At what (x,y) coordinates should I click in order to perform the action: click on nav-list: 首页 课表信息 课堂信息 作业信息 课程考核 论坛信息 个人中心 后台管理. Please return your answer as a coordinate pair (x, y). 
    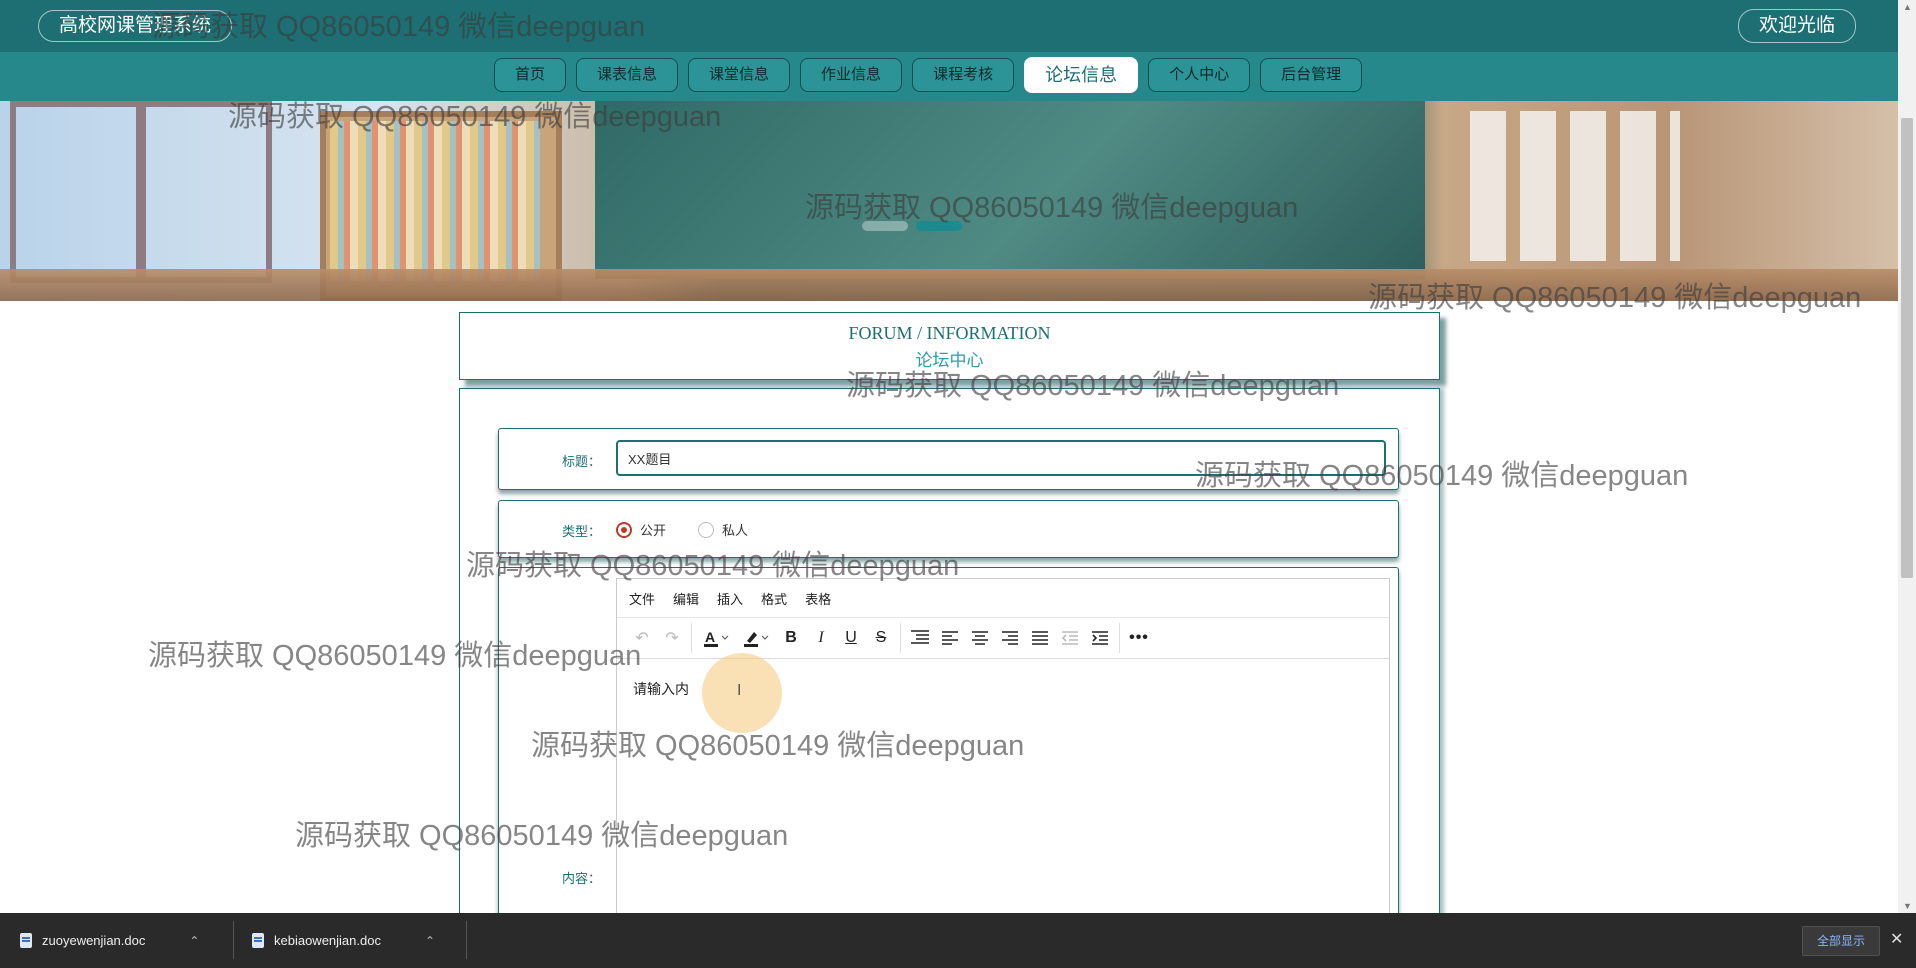
    Looking at the image, I should click on (928, 75).